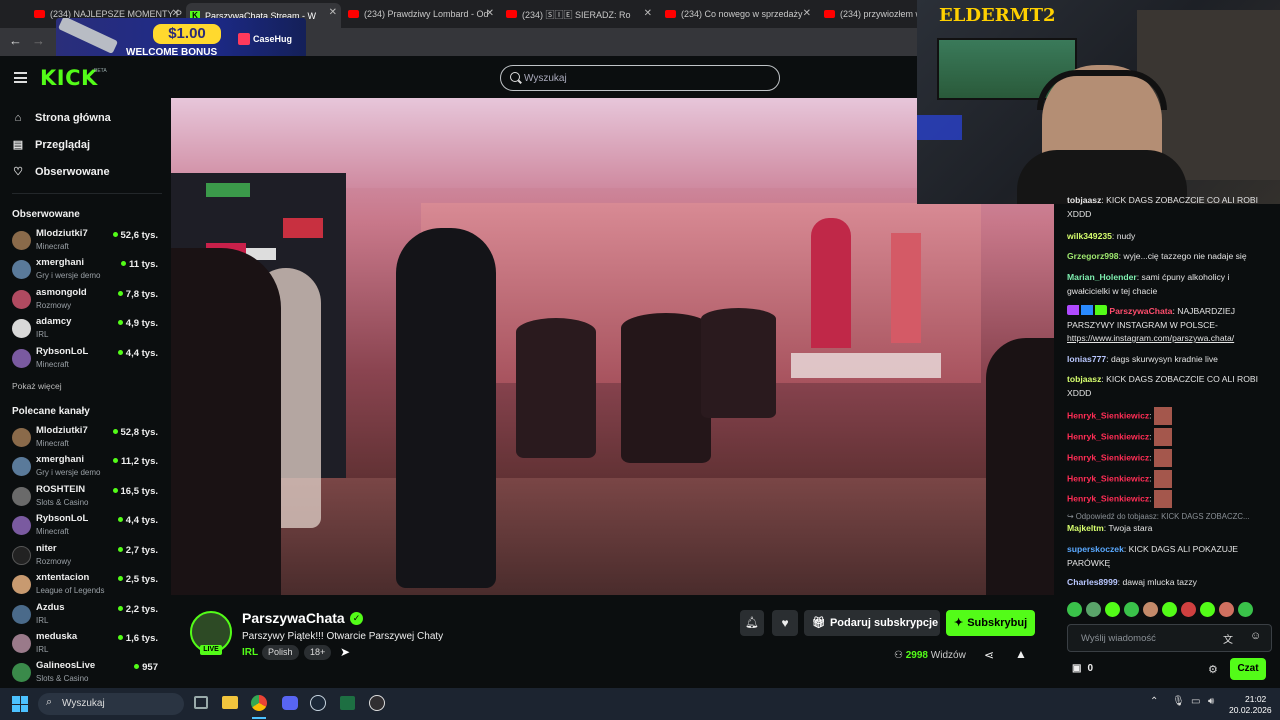 This screenshot has height=720, width=1280. I want to click on sidebar-channel: xntentacion League of Legends 2,5 tys., so click(87, 585).